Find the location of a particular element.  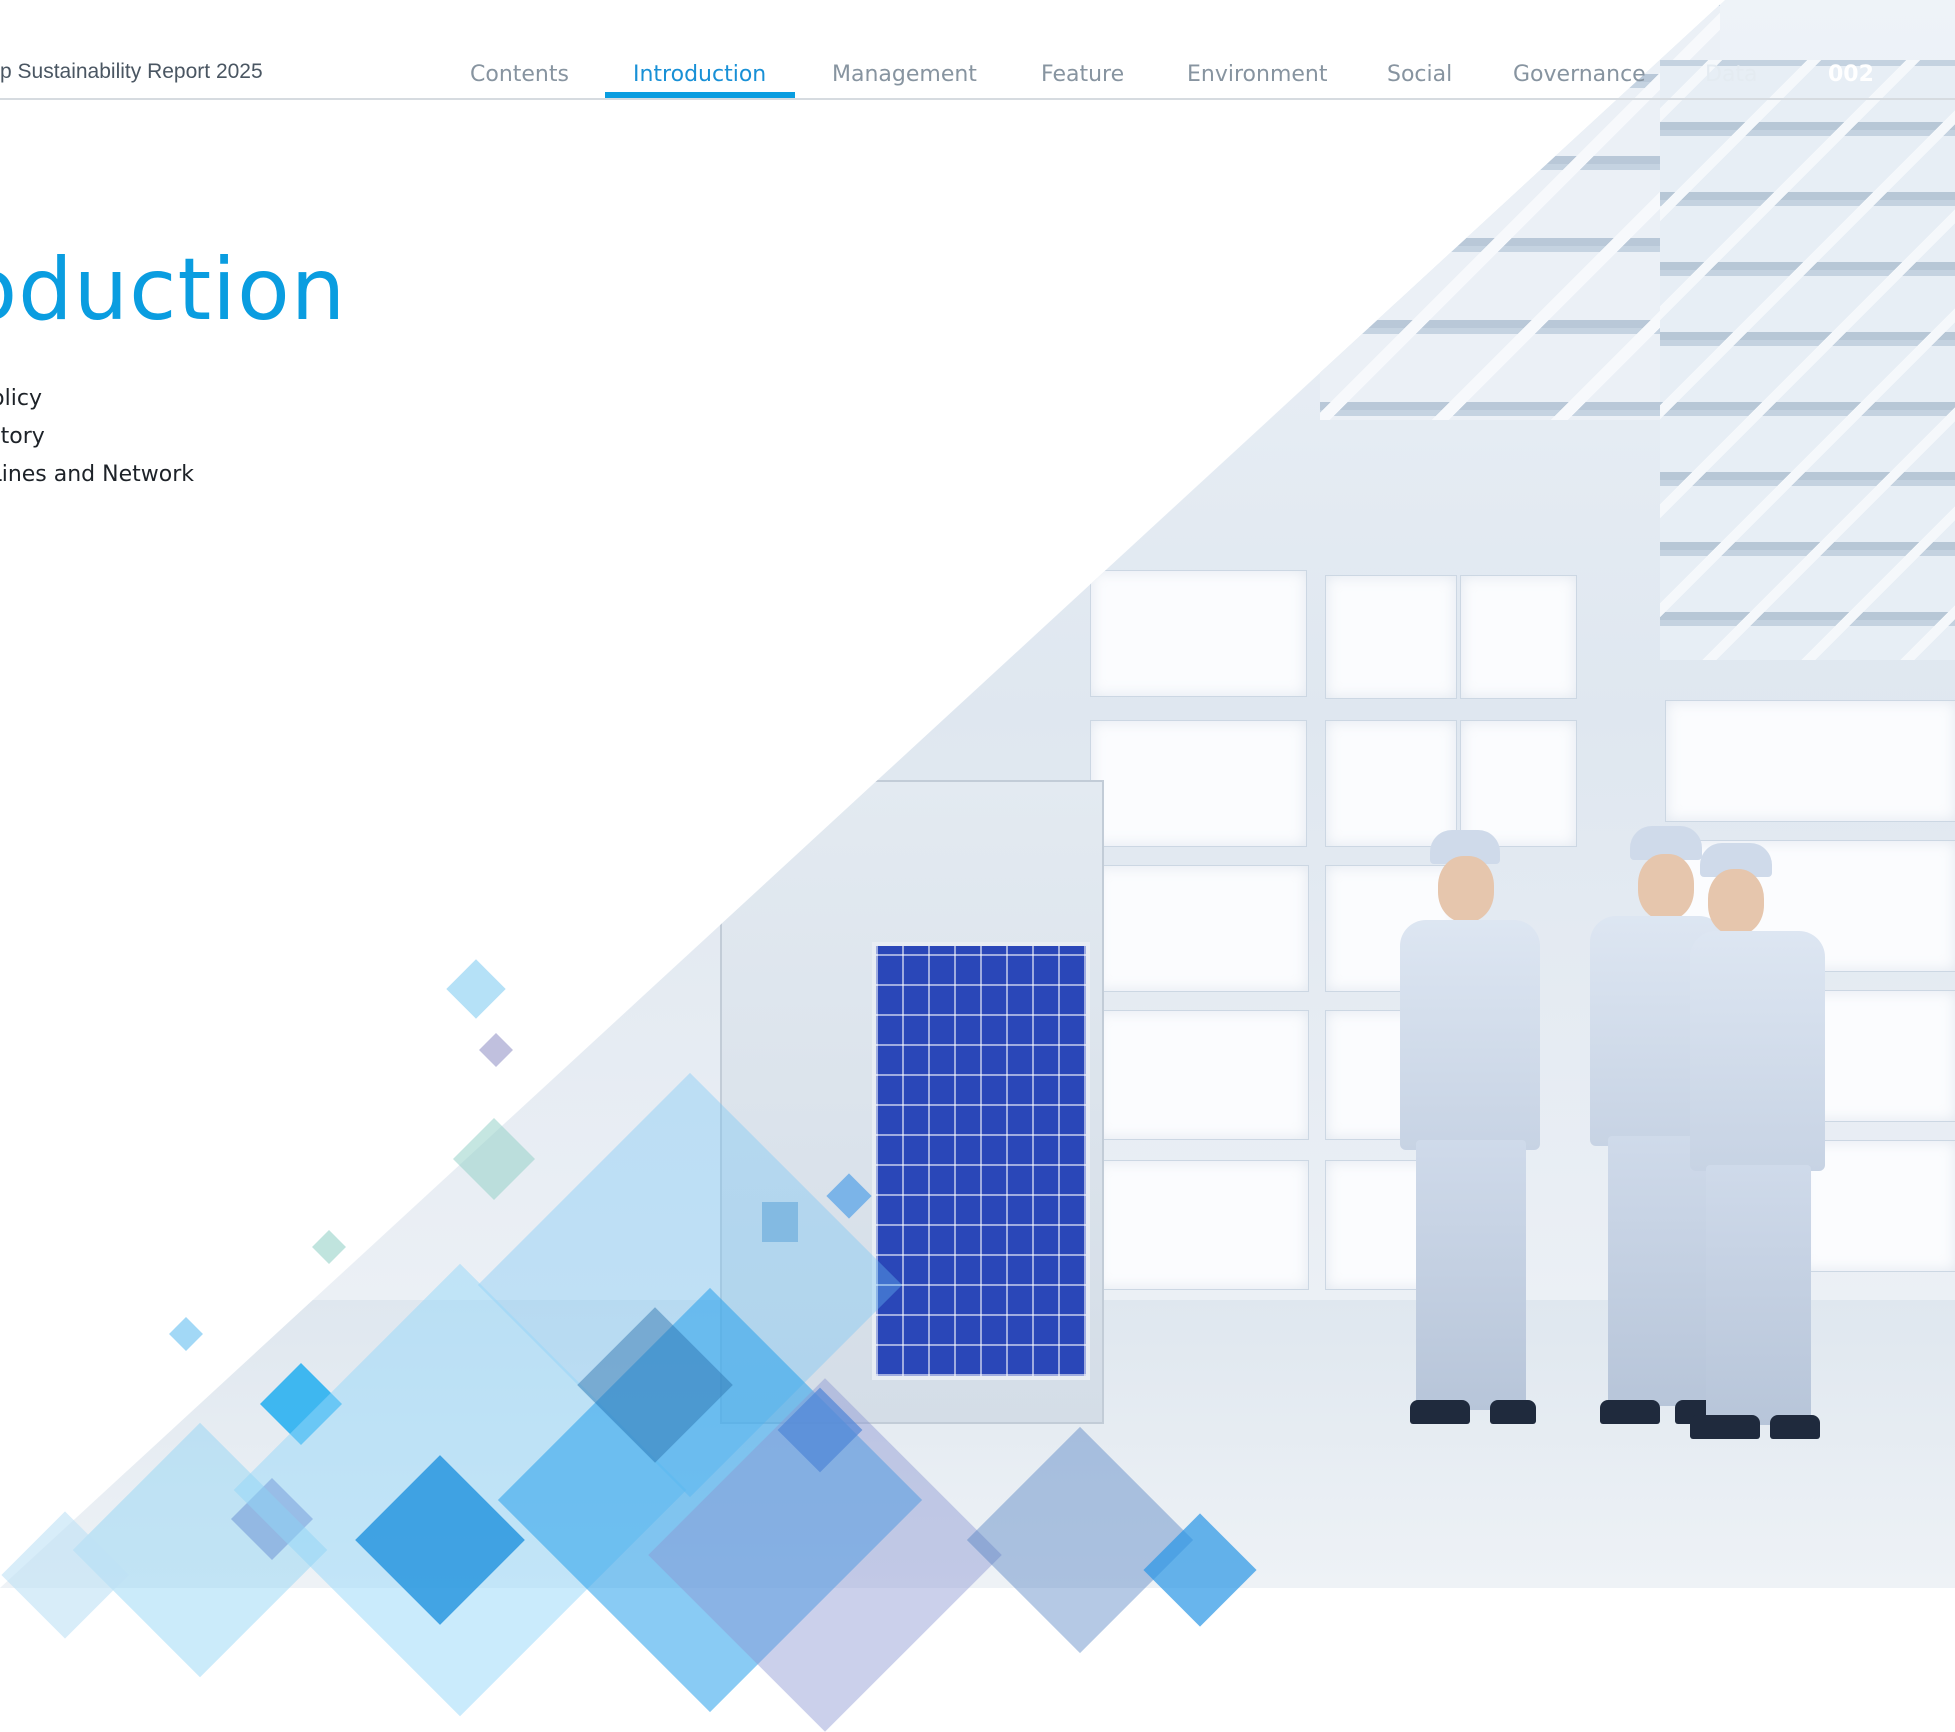

report-title: p Sustainability Report 2025 is located at coordinates (131, 71).